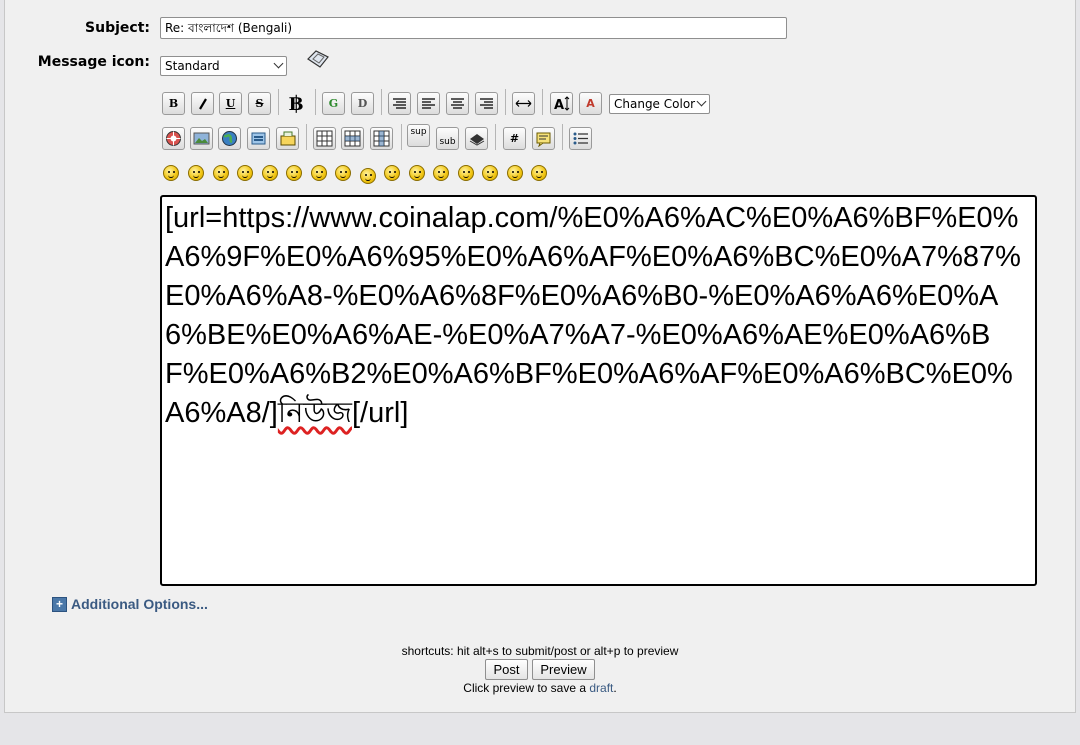  Describe the element at coordinates (173, 103) in the screenshot. I see `bold-button: B` at that location.